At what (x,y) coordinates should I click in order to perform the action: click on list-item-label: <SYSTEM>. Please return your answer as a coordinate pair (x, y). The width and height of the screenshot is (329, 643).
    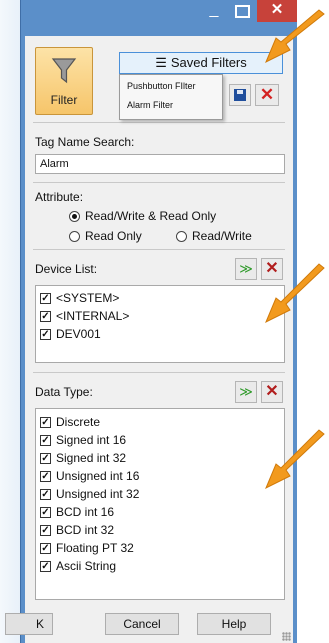
    Looking at the image, I should click on (88, 298).